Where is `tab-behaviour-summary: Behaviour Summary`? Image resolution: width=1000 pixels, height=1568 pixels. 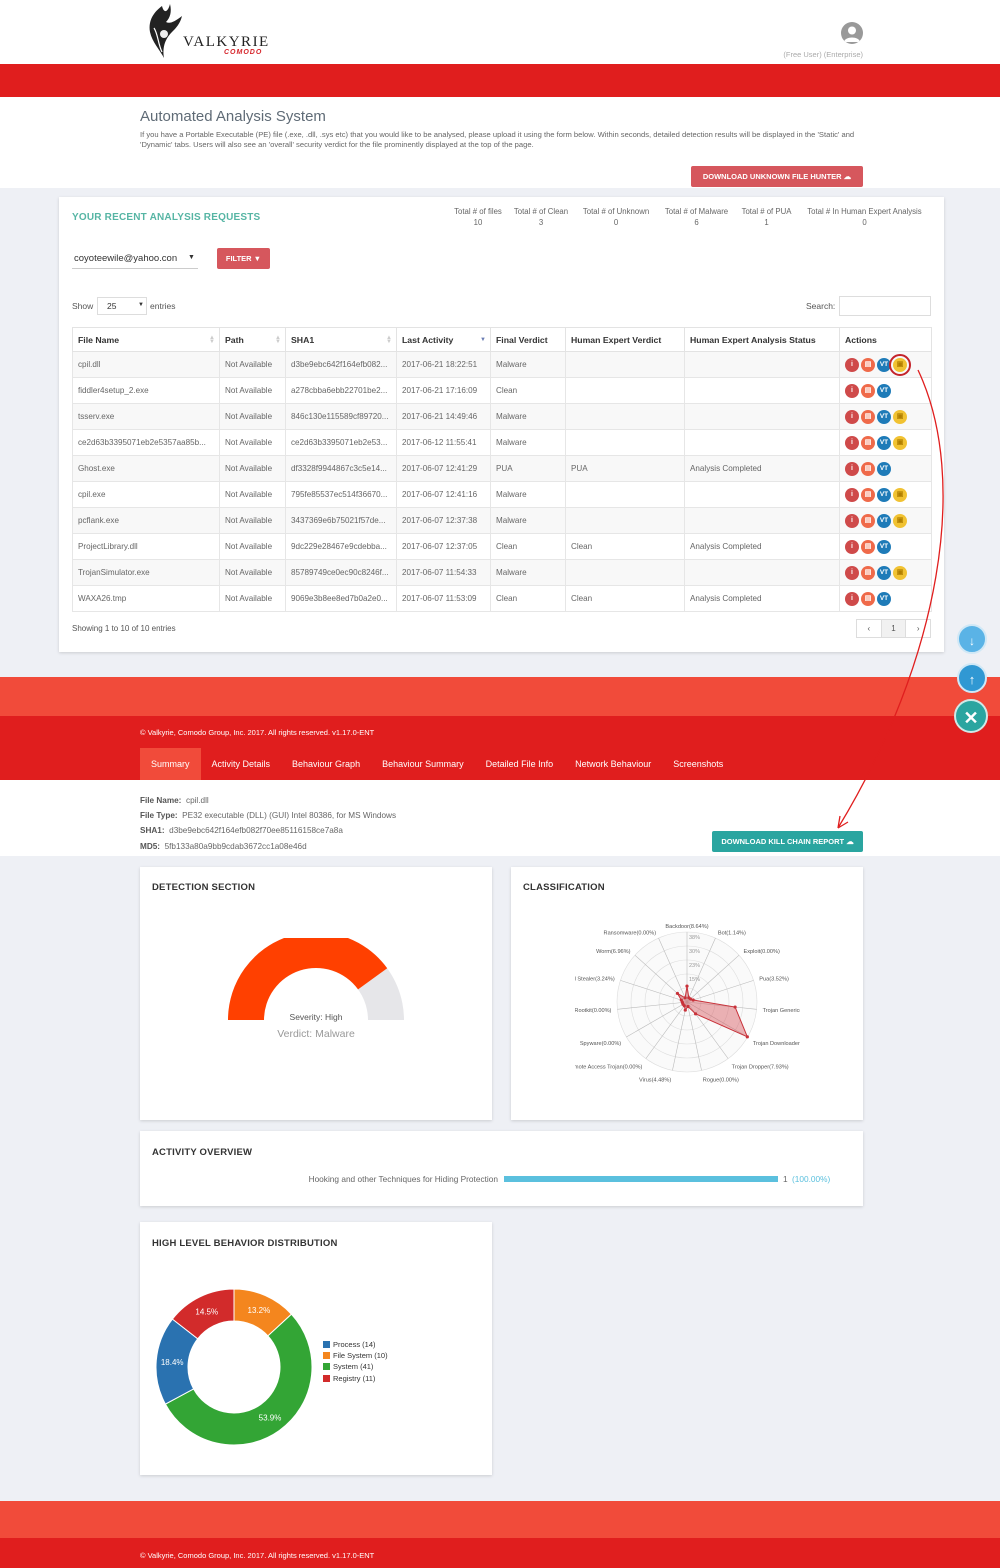
tab-behaviour-summary: Behaviour Summary is located at coordinates (423, 764).